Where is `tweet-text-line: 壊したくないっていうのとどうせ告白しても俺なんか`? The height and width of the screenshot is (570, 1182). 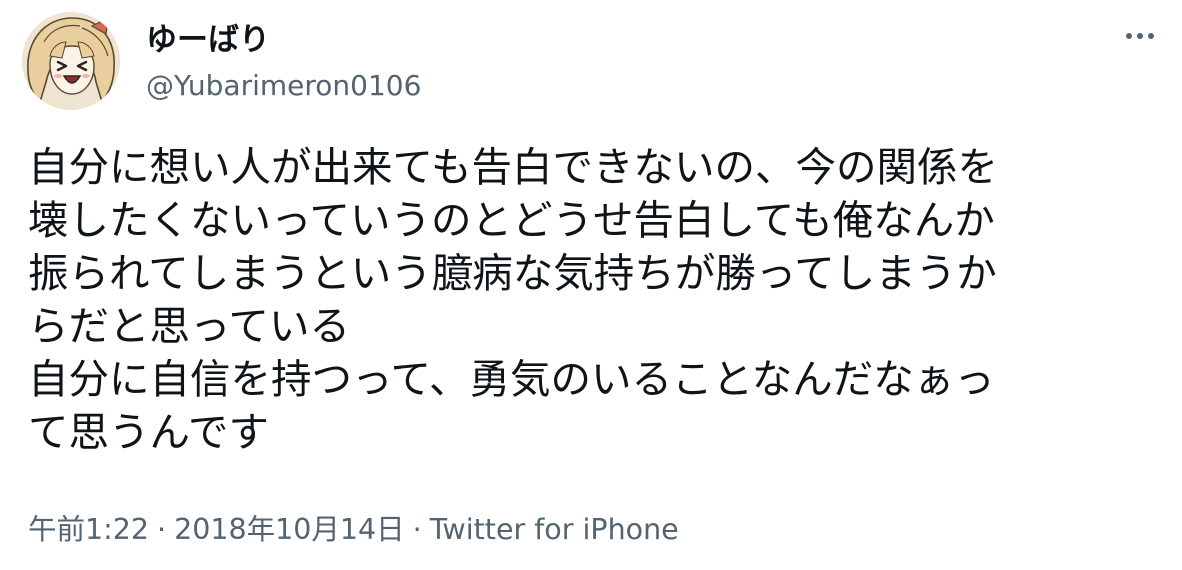
tweet-text-line: 壊したくないっていうのとどうせ告白しても俺なんか is located at coordinates (511, 220).